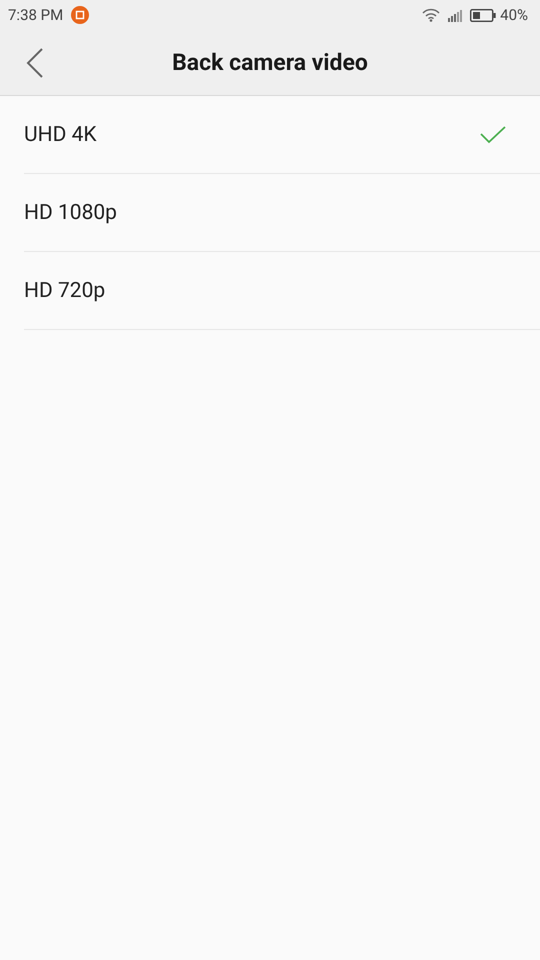 The height and width of the screenshot is (960, 540). What do you see at coordinates (282, 135) in the screenshot?
I see `option-row: UHD 4K` at bounding box center [282, 135].